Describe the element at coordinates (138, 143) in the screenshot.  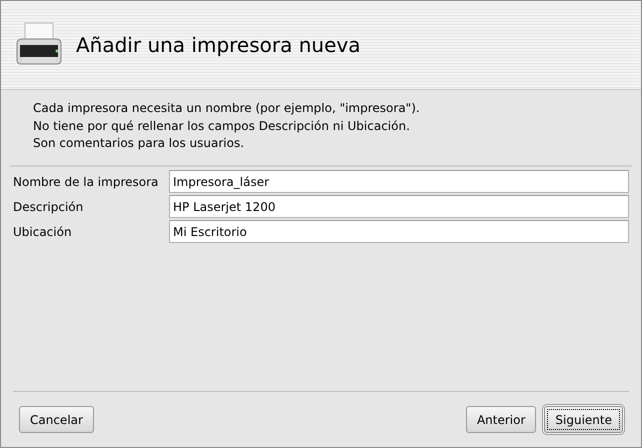
I see `intro-text: Son comentarios para los usuarios.` at that location.